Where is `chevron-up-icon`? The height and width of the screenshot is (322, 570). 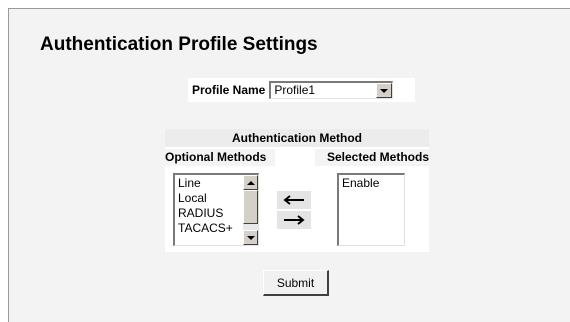 chevron-up-icon is located at coordinates (250, 182).